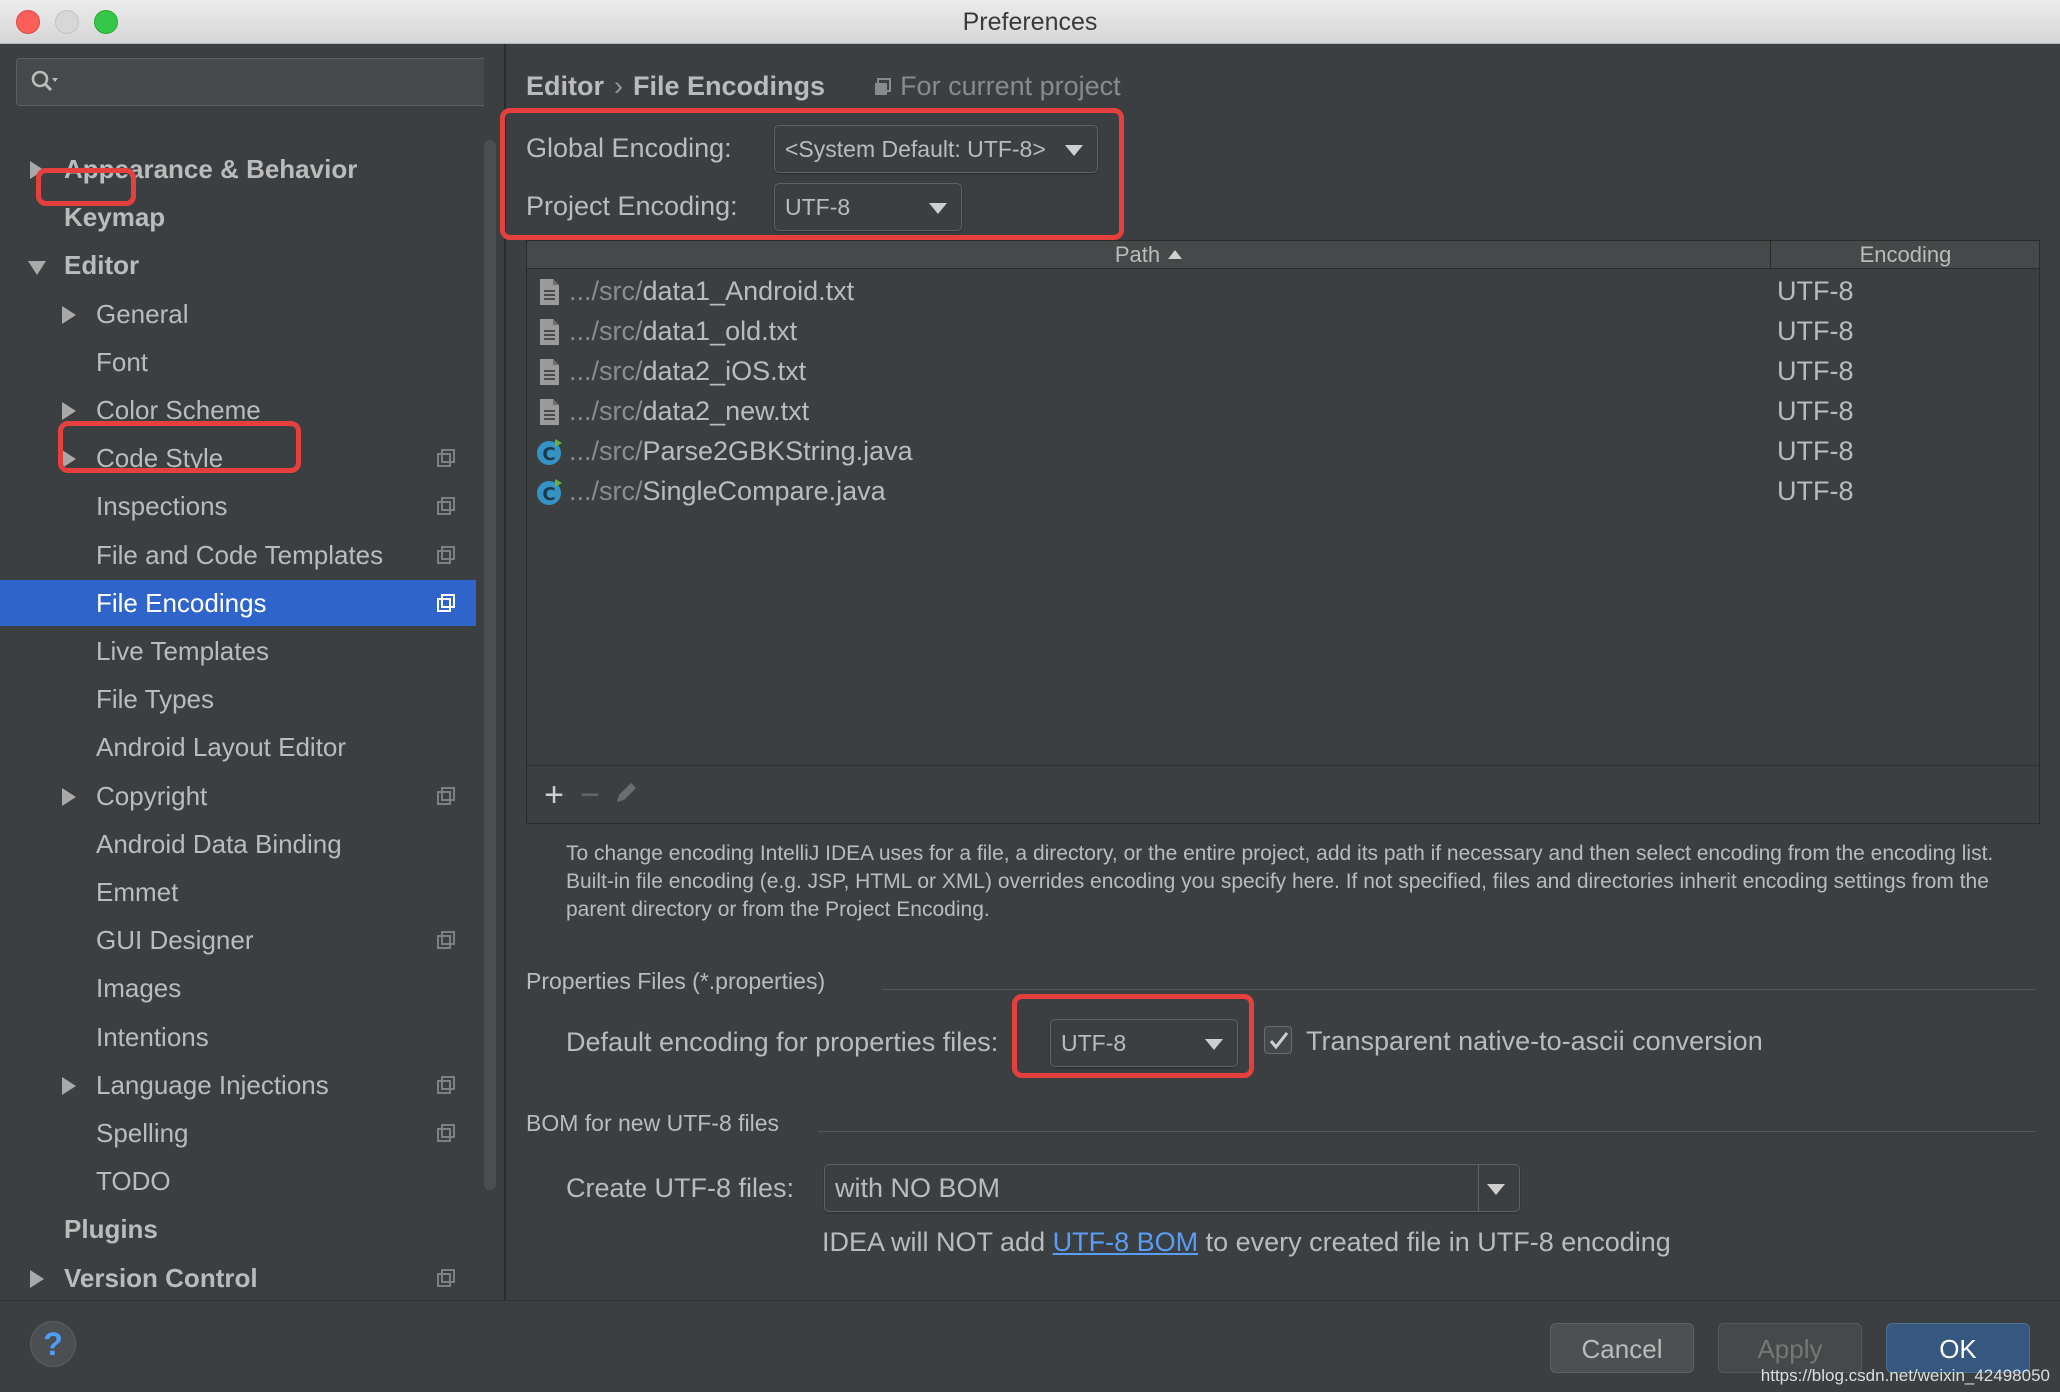 The image size is (2060, 1392). I want to click on sidebar-item-images: Images, so click(238, 988).